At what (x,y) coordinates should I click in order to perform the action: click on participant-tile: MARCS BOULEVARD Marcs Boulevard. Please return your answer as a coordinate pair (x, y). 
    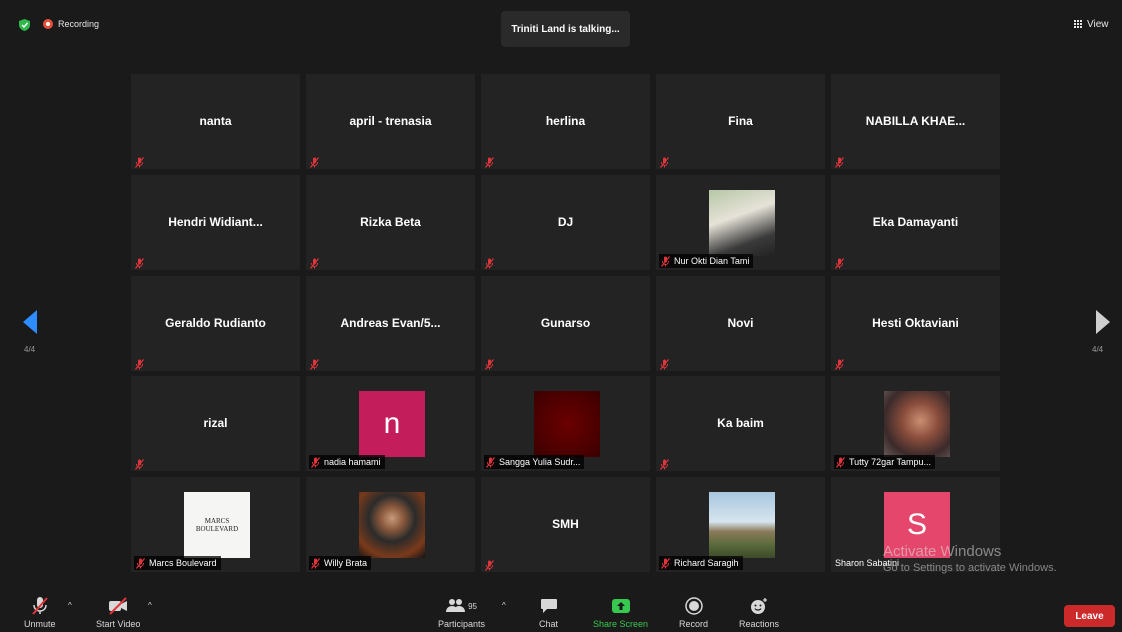
    Looking at the image, I should click on (215, 524).